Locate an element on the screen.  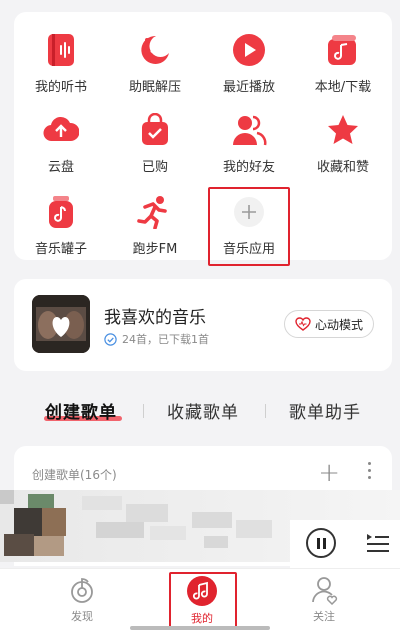
grid-item-label: 云盘 is located at coordinates (60, 167).